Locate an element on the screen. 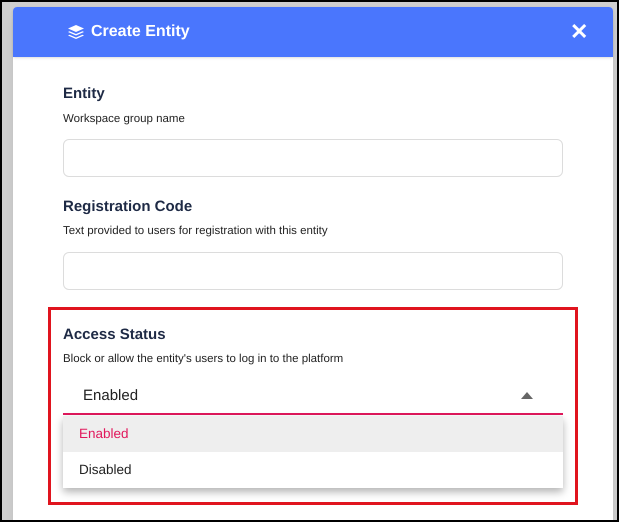 Image resolution: width=619 pixels, height=522 pixels. field-hint: Workspace group name is located at coordinates (124, 119).